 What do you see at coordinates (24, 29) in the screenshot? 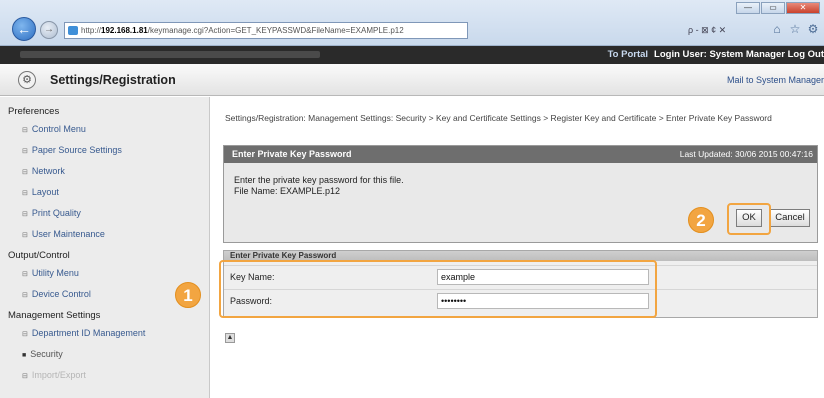
I see `back-button: ←` at bounding box center [24, 29].